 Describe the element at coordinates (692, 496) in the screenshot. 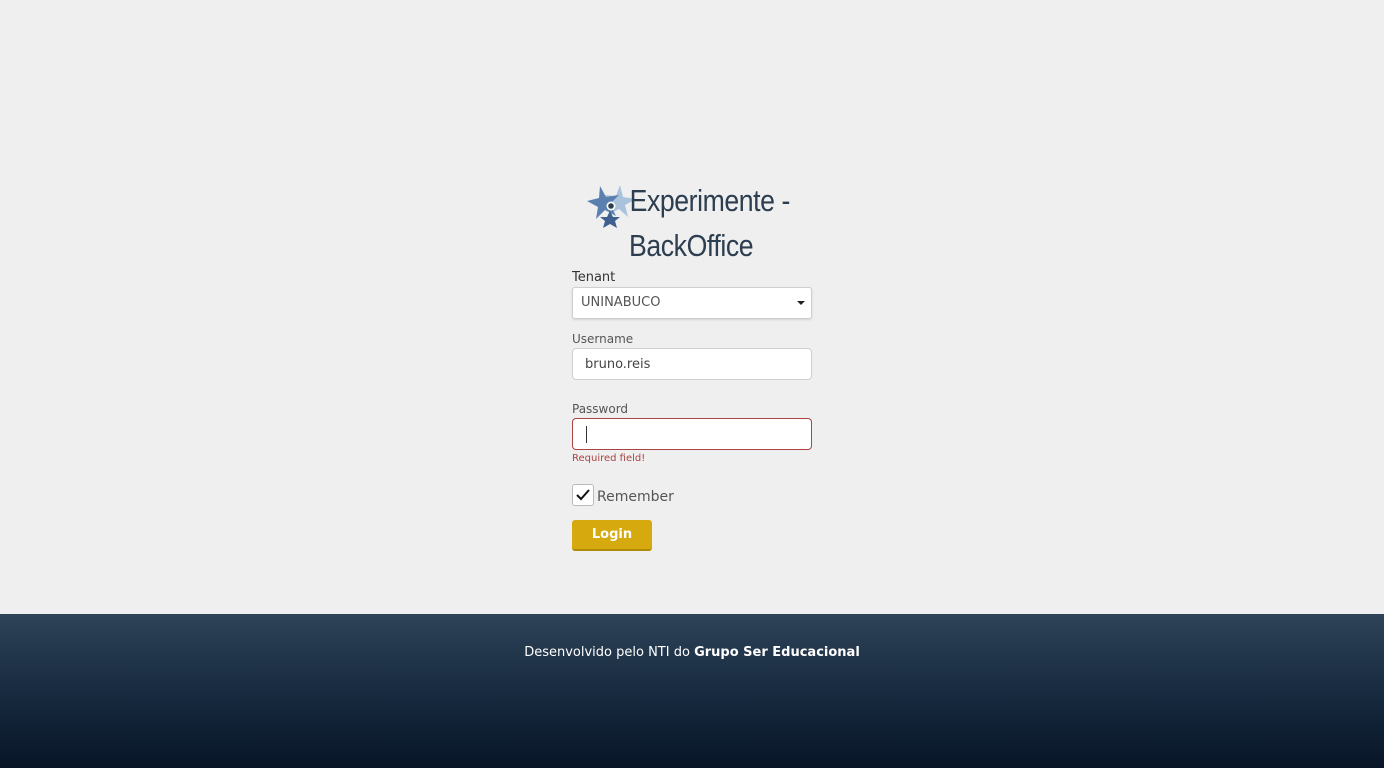

I see `remember-row: Remember` at that location.